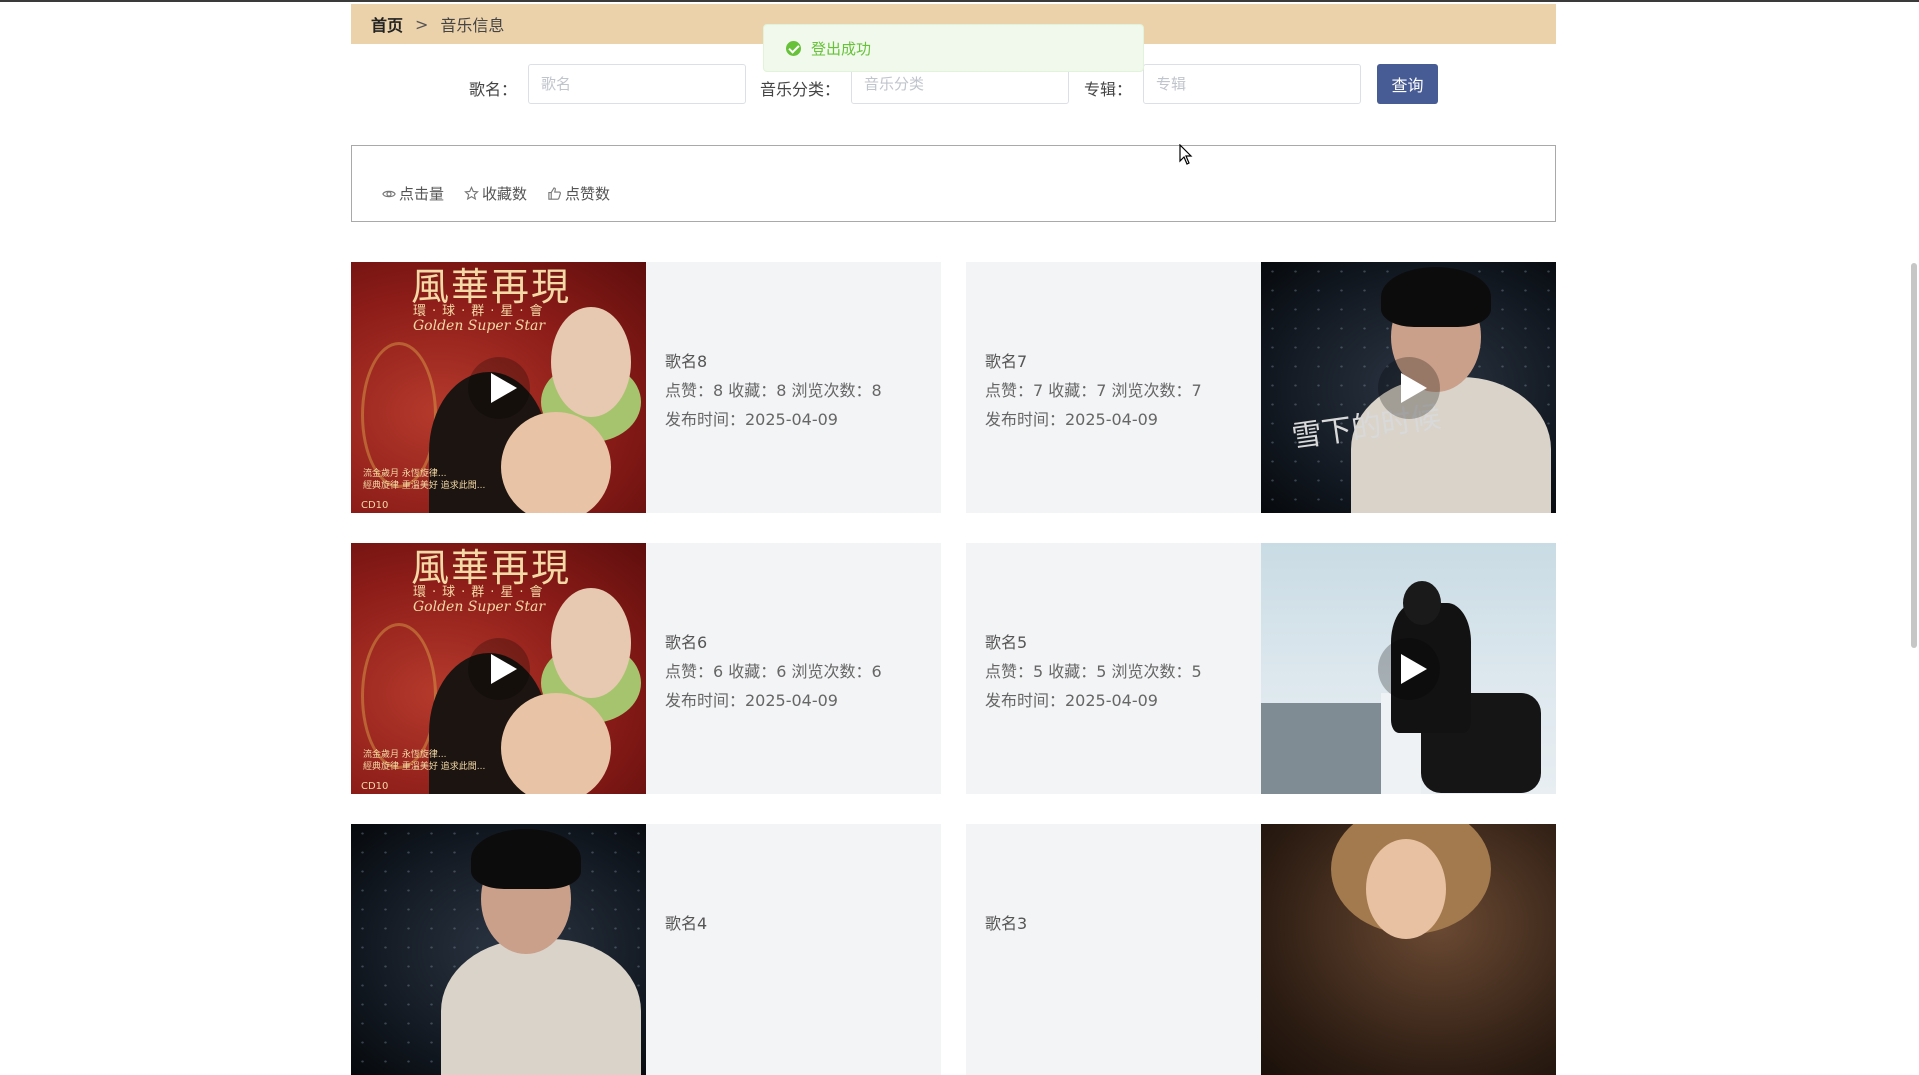  I want to click on song-card: 歌名5 点赞：5 收藏：5 浏览次数：5 发布时间：2025-04-09, so click(1261, 668).